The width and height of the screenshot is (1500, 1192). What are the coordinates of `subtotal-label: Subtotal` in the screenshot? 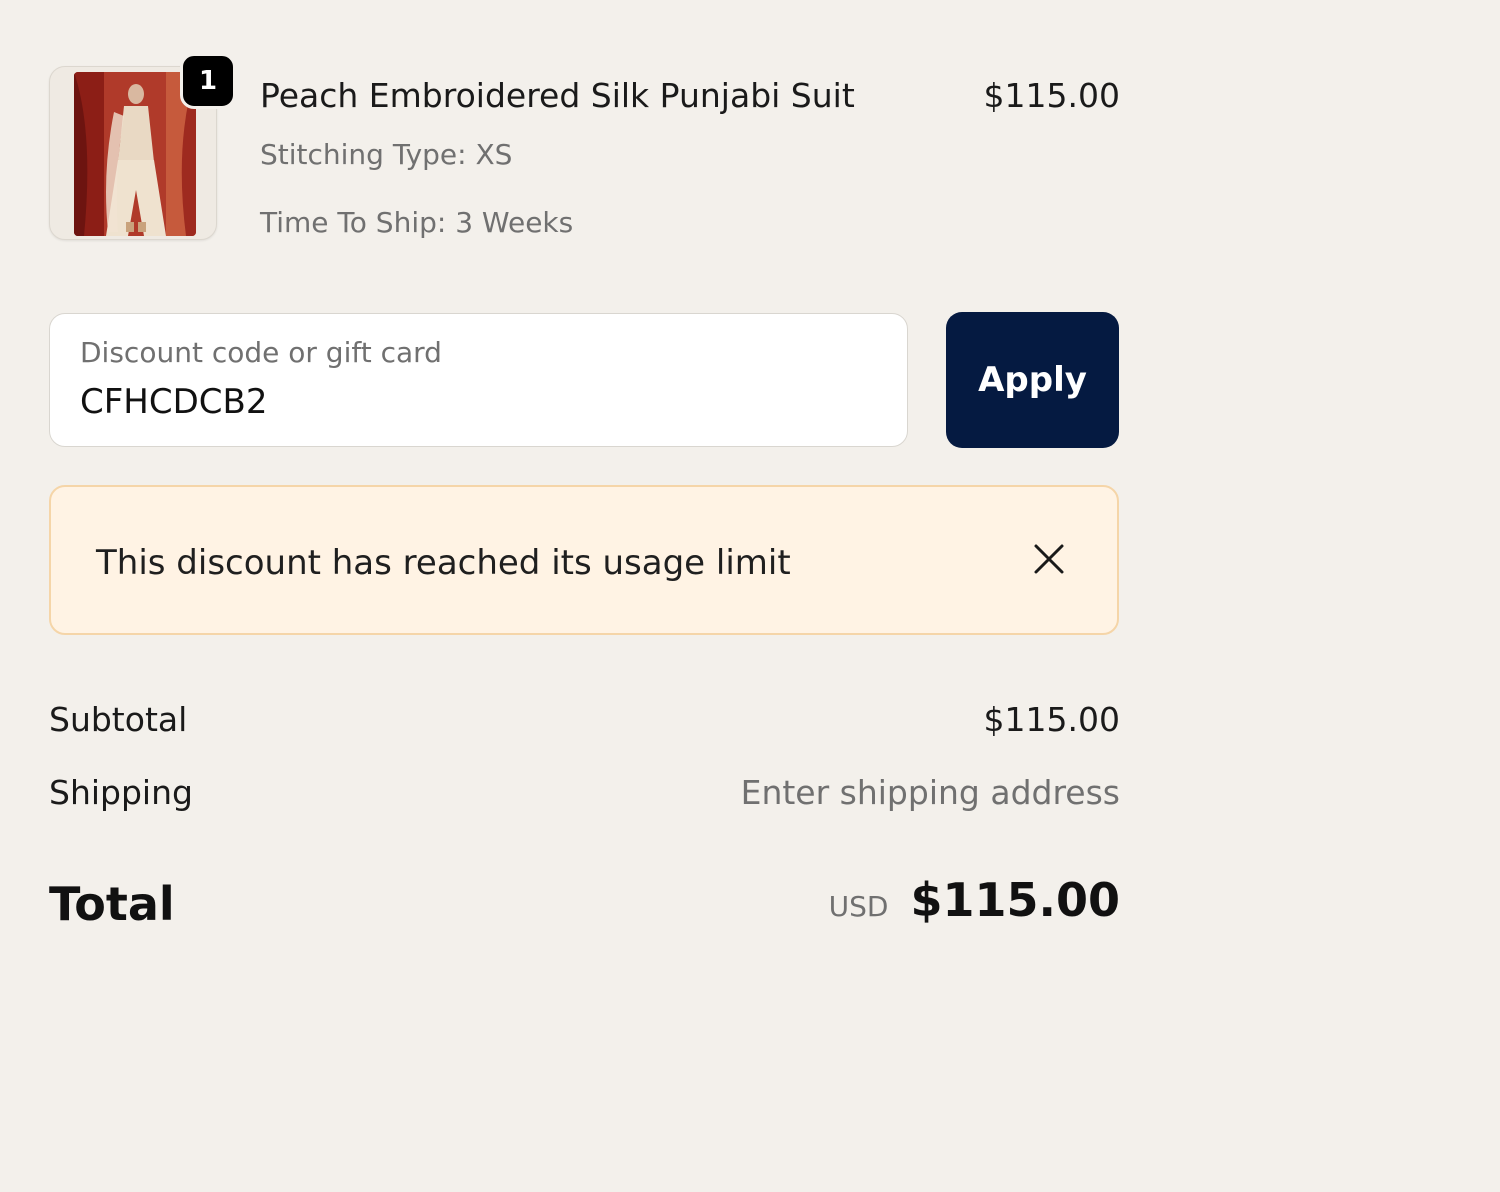 It's located at (118, 719).